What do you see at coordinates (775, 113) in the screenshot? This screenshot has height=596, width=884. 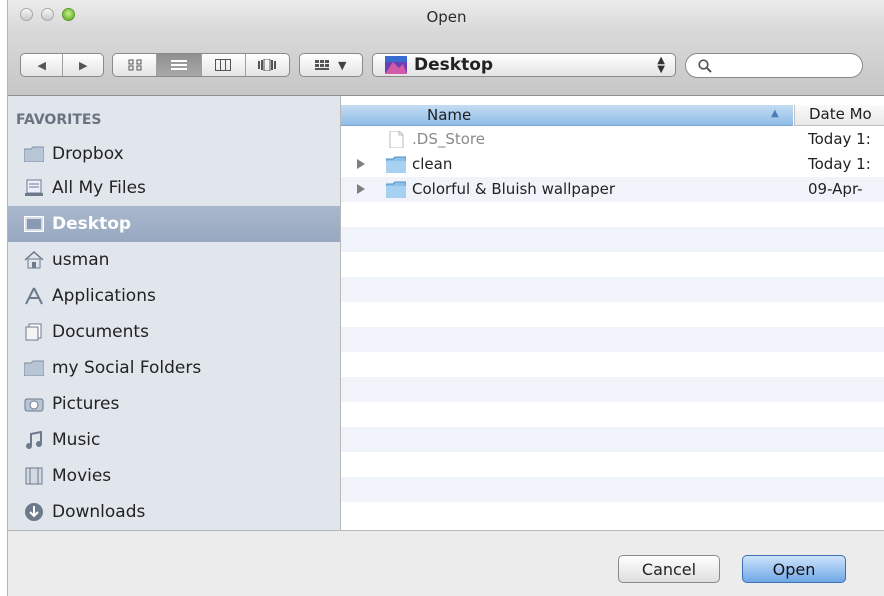 I see `sort-ascending-icon: ▲` at bounding box center [775, 113].